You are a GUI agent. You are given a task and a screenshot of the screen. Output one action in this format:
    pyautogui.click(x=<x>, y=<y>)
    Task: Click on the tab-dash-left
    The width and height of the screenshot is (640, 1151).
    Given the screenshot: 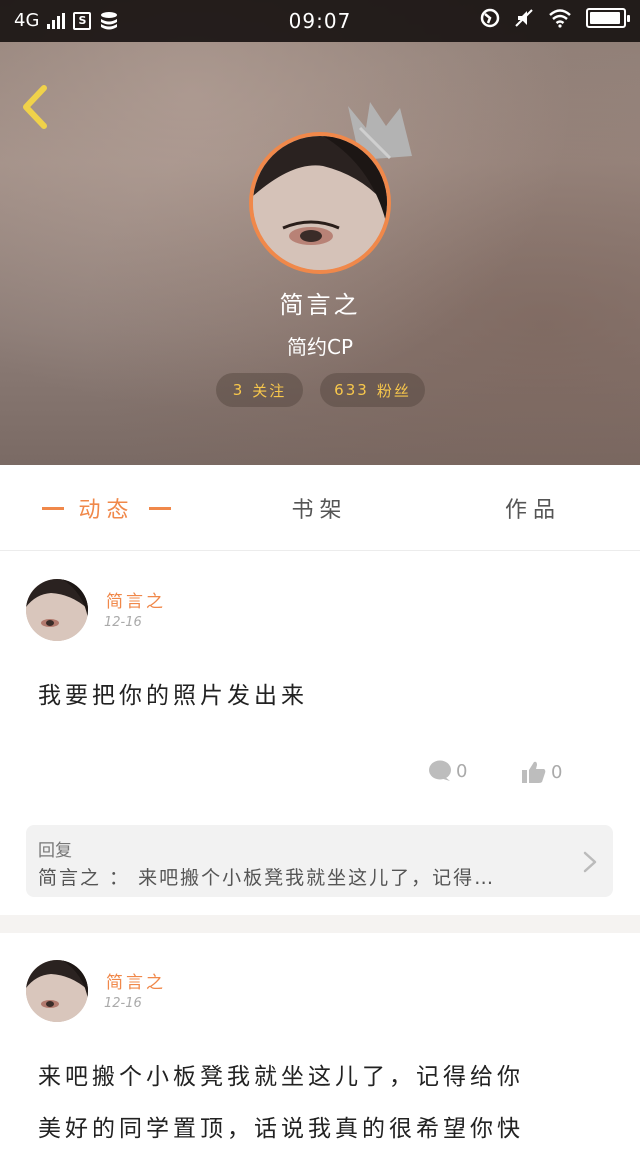 What is the action you would take?
    pyautogui.click(x=53, y=508)
    